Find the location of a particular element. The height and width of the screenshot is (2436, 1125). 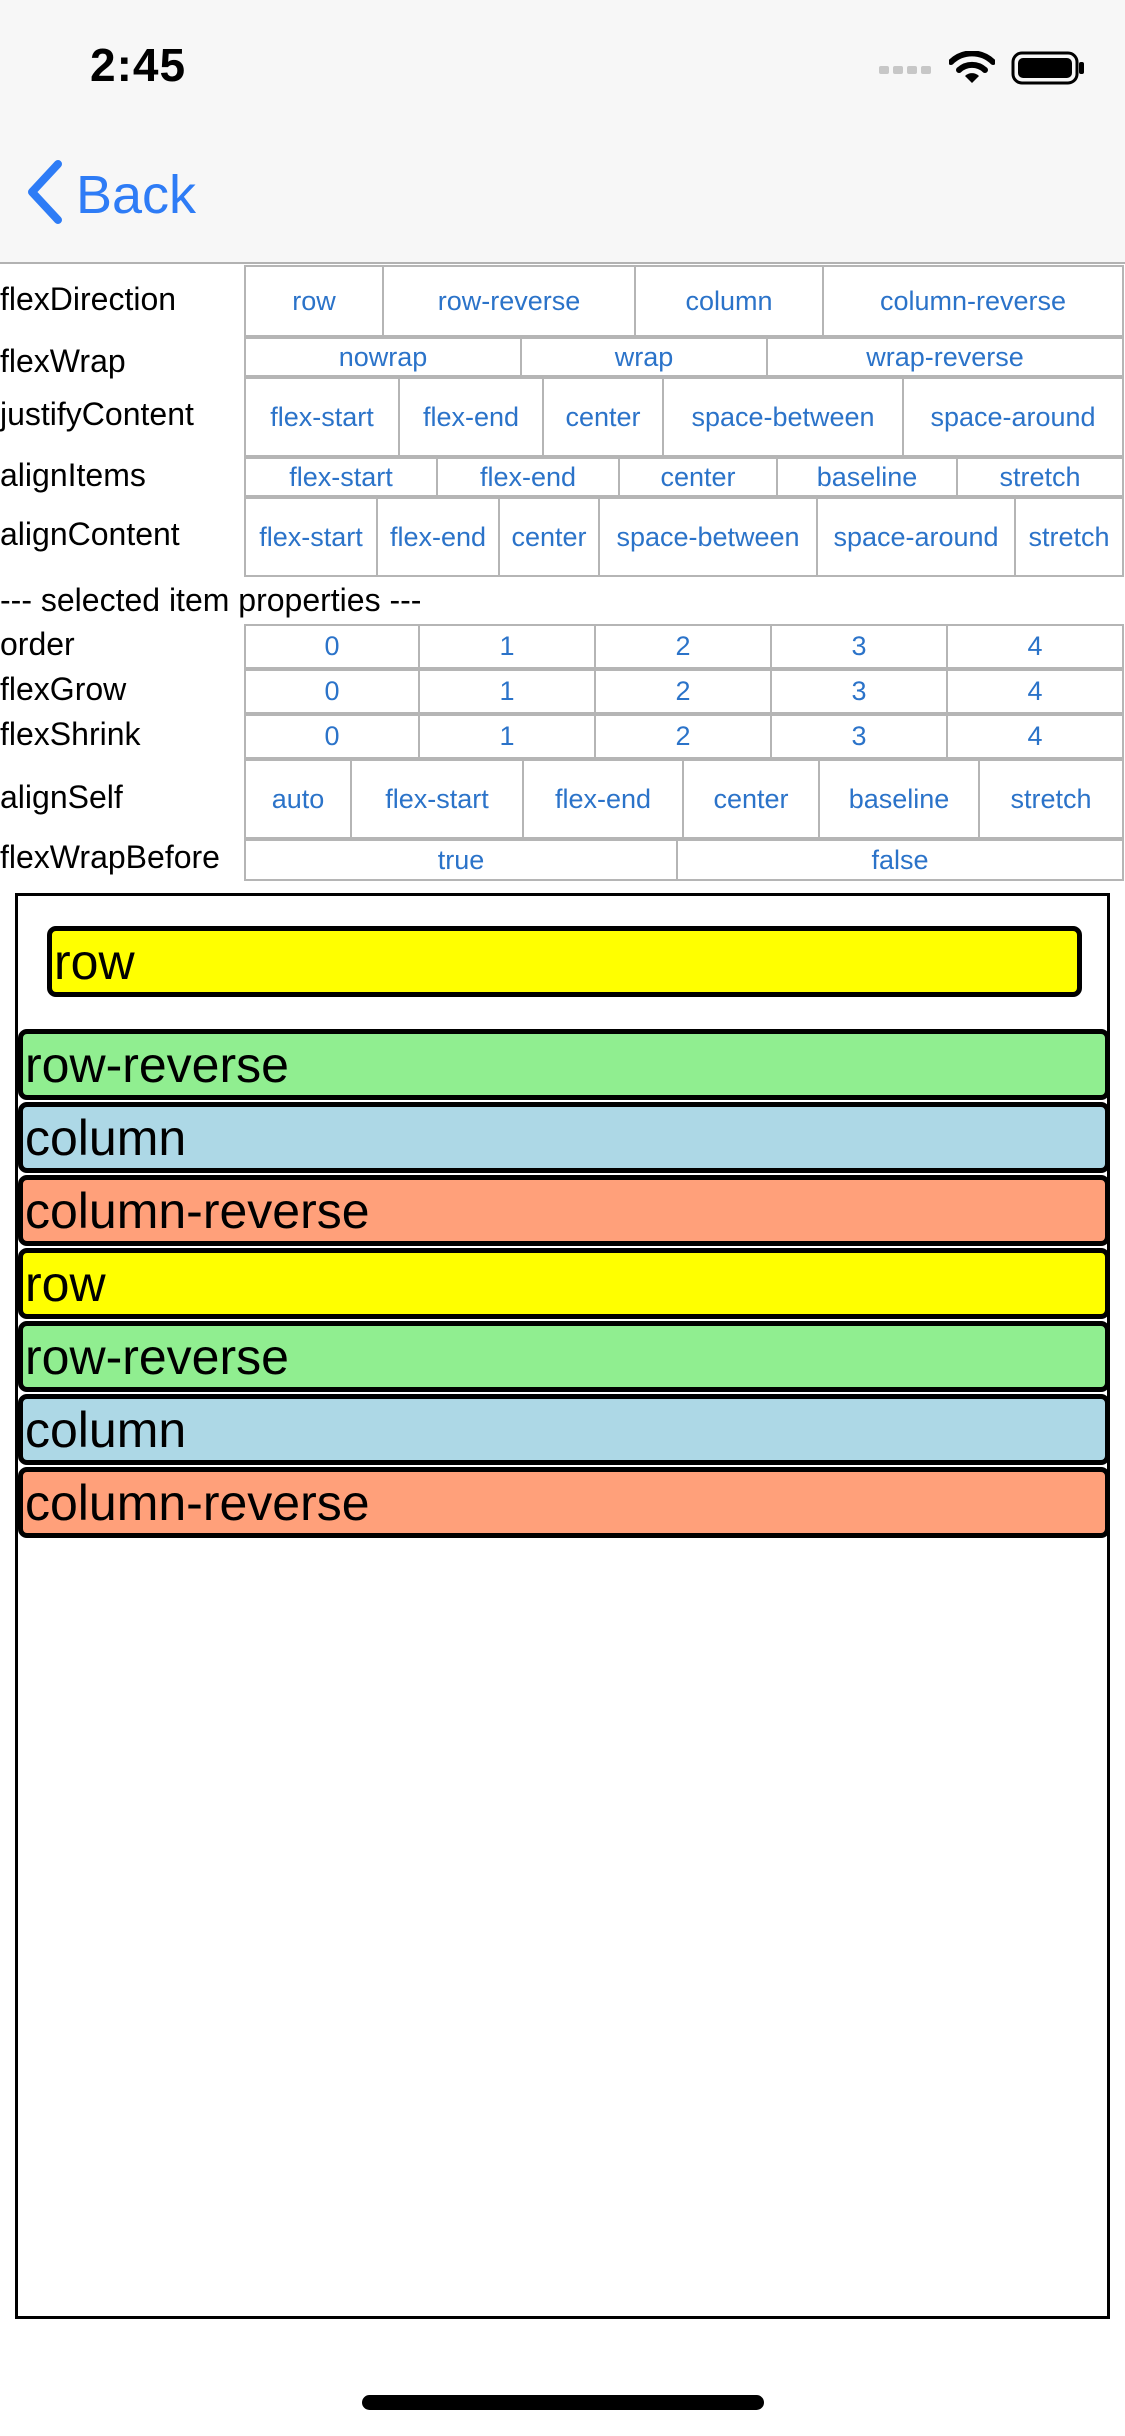

back-label: Back is located at coordinates (136, 194).